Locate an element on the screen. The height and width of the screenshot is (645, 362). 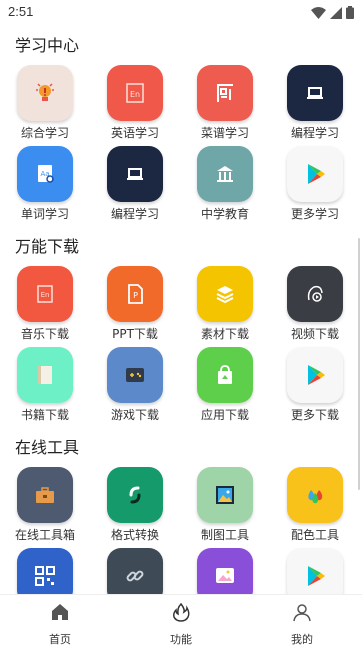
item-label: 素材下载 is located at coordinates (224, 334).